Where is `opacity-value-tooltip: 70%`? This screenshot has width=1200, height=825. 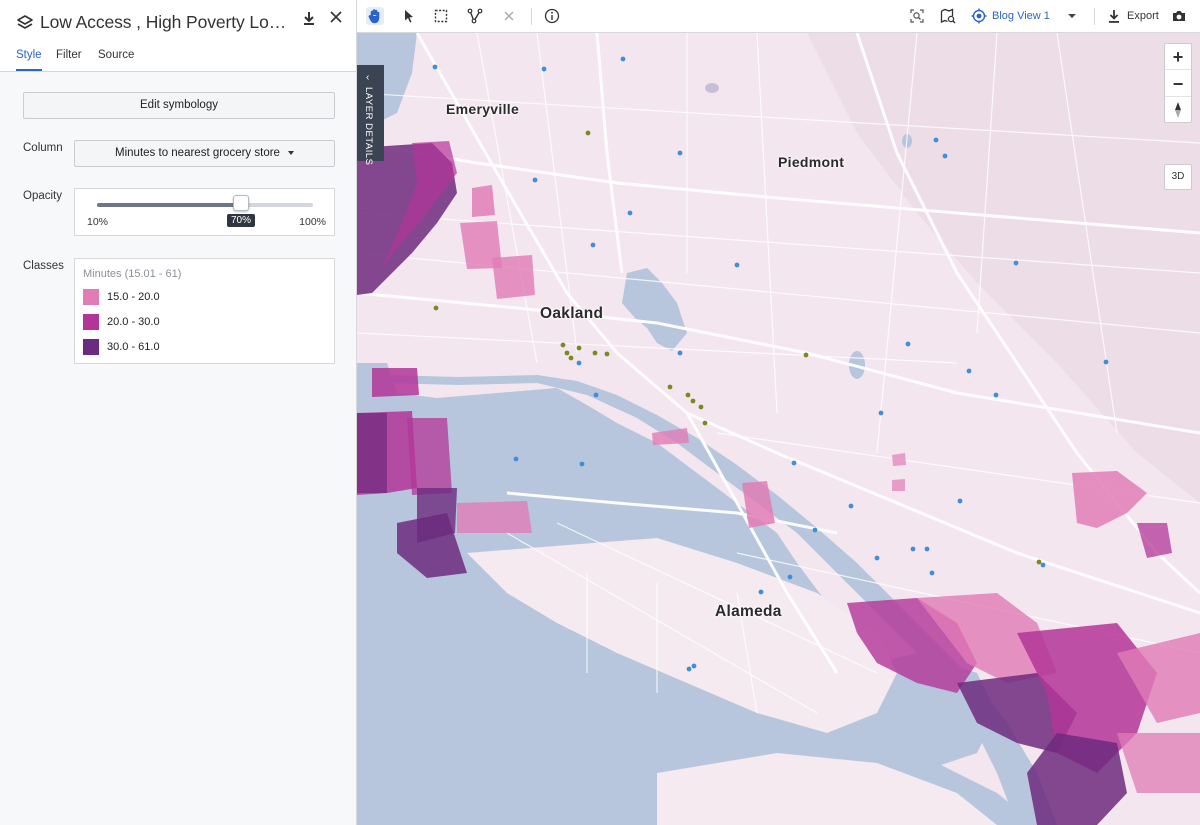
opacity-value-tooltip: 70% is located at coordinates (241, 220).